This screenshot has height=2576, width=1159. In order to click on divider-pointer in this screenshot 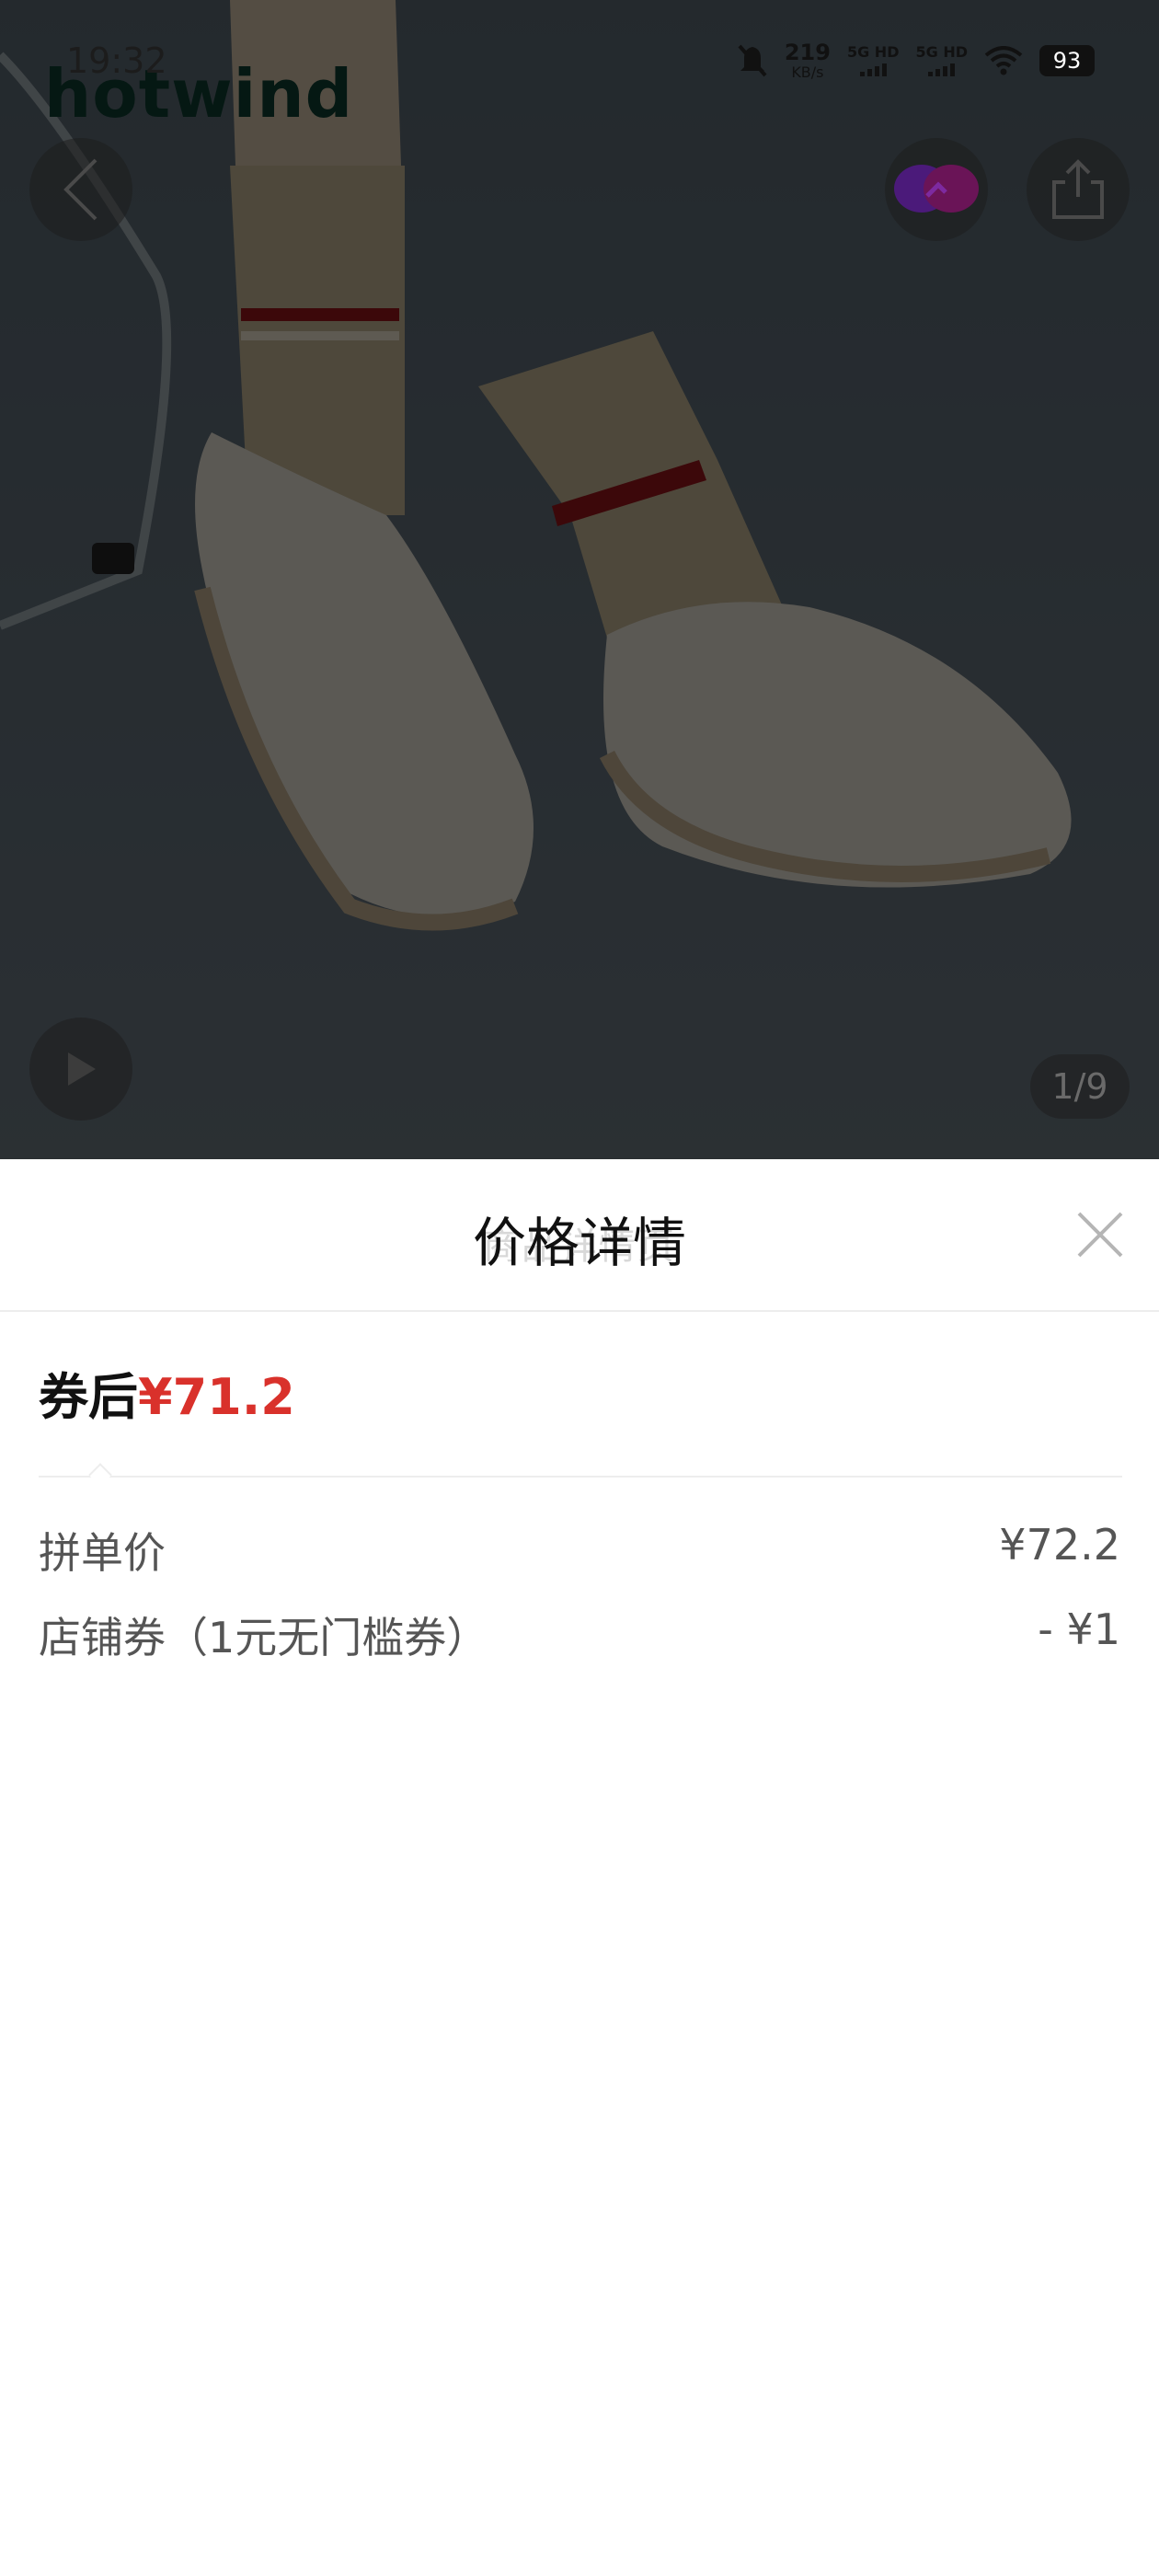, I will do `click(100, 1475)`.